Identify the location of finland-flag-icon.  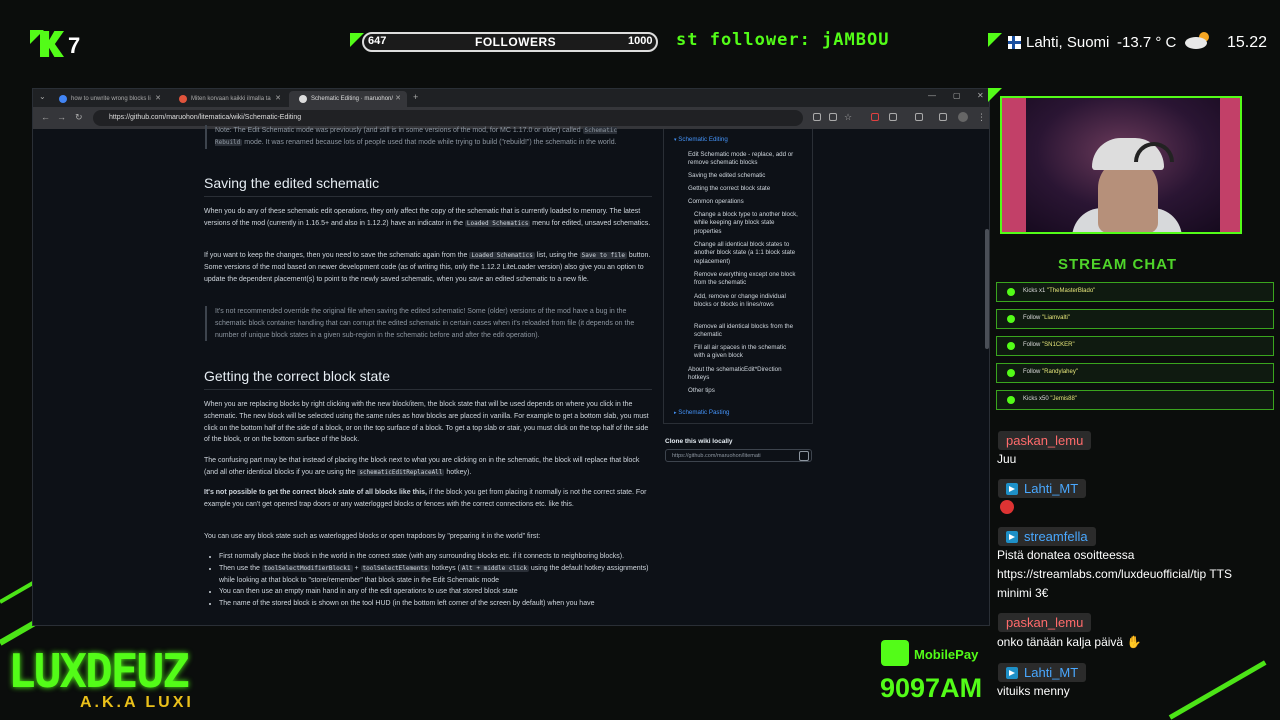
(1014, 42).